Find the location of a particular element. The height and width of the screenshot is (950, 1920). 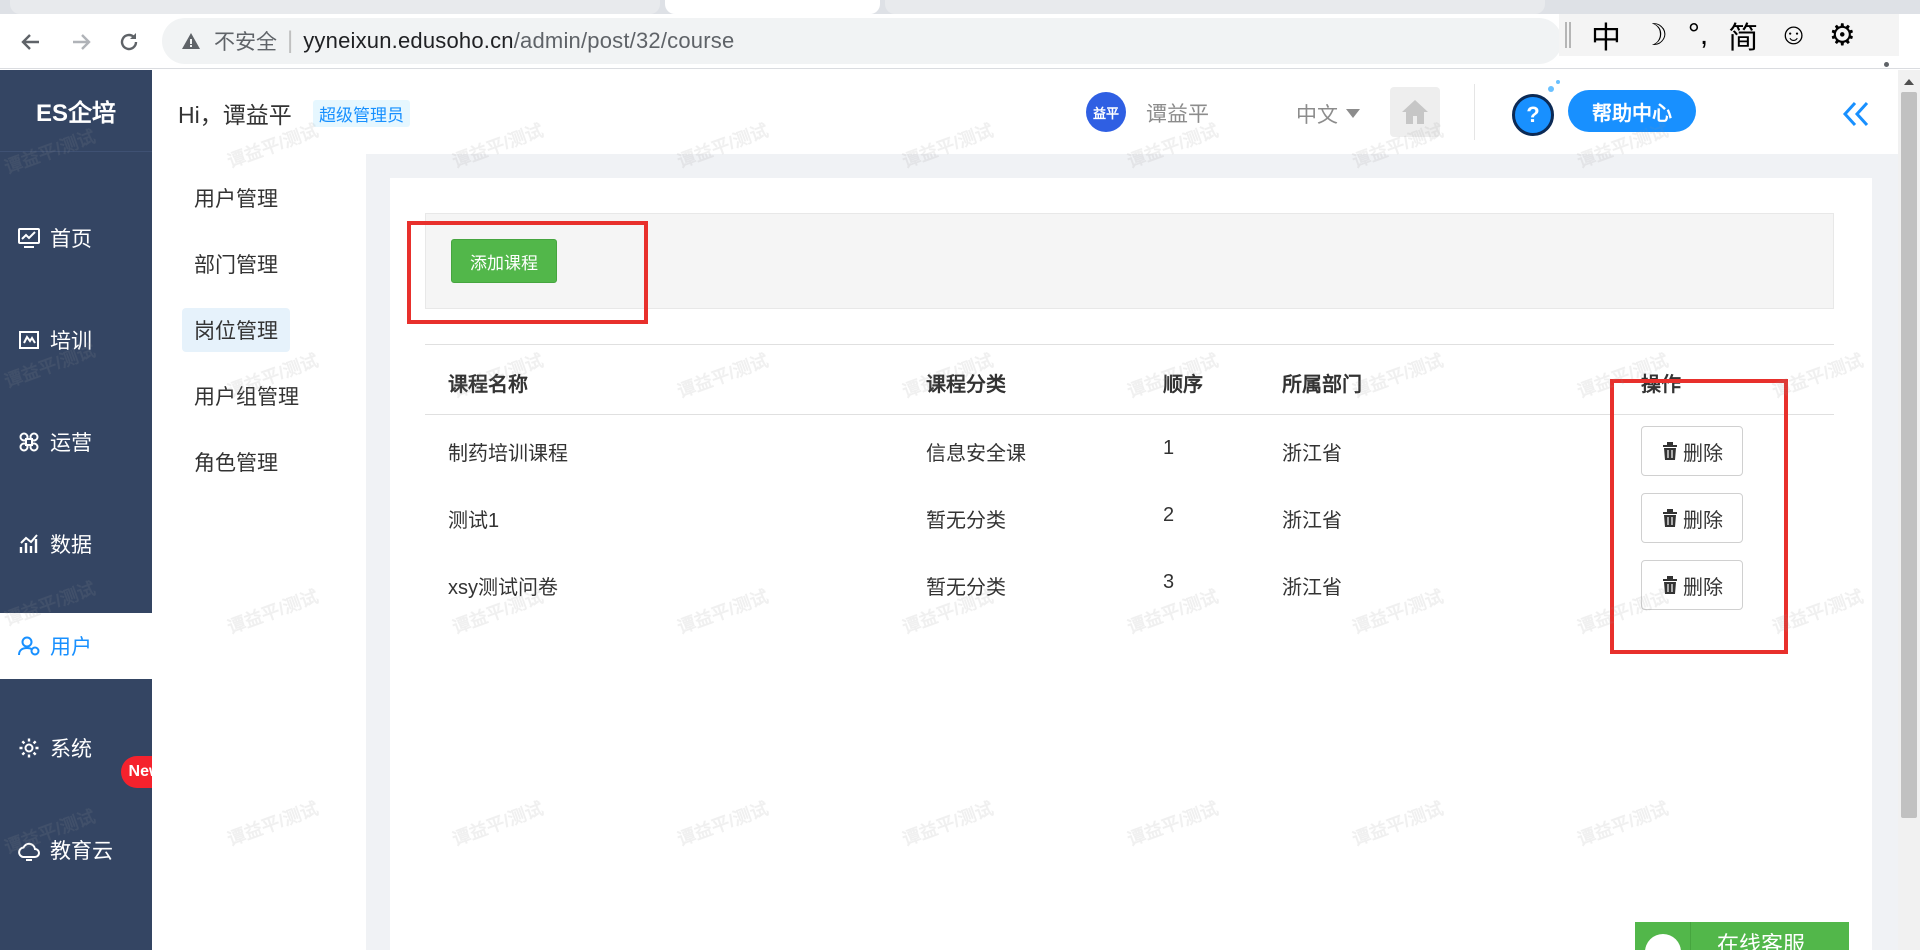

avatar: 益平 is located at coordinates (1106, 112).